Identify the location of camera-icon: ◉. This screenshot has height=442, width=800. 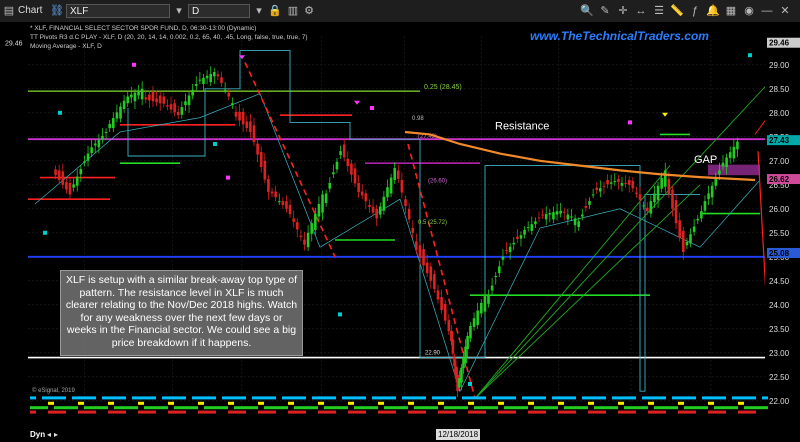
(749, 11).